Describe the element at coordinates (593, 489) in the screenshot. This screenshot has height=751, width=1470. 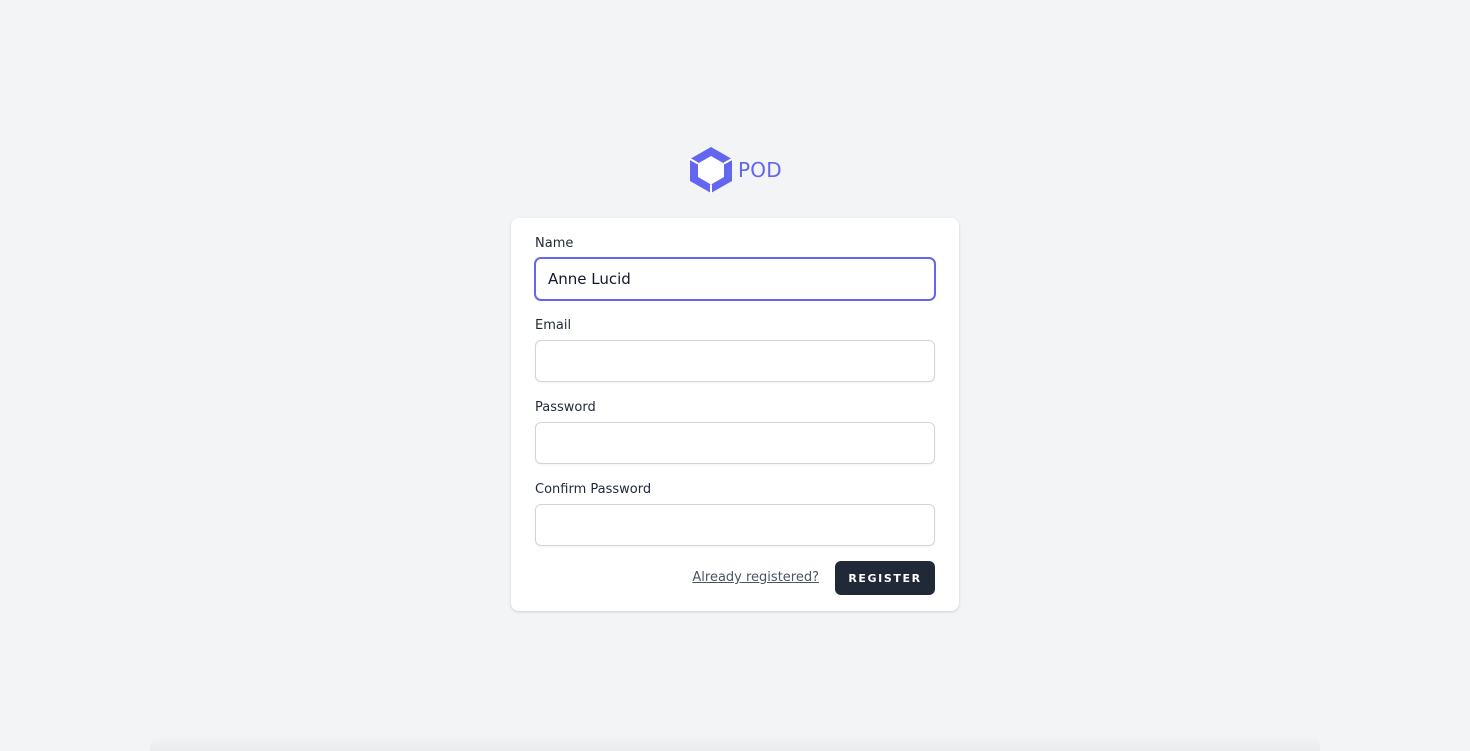
I see `confirm-password-label: Confirm Password` at that location.